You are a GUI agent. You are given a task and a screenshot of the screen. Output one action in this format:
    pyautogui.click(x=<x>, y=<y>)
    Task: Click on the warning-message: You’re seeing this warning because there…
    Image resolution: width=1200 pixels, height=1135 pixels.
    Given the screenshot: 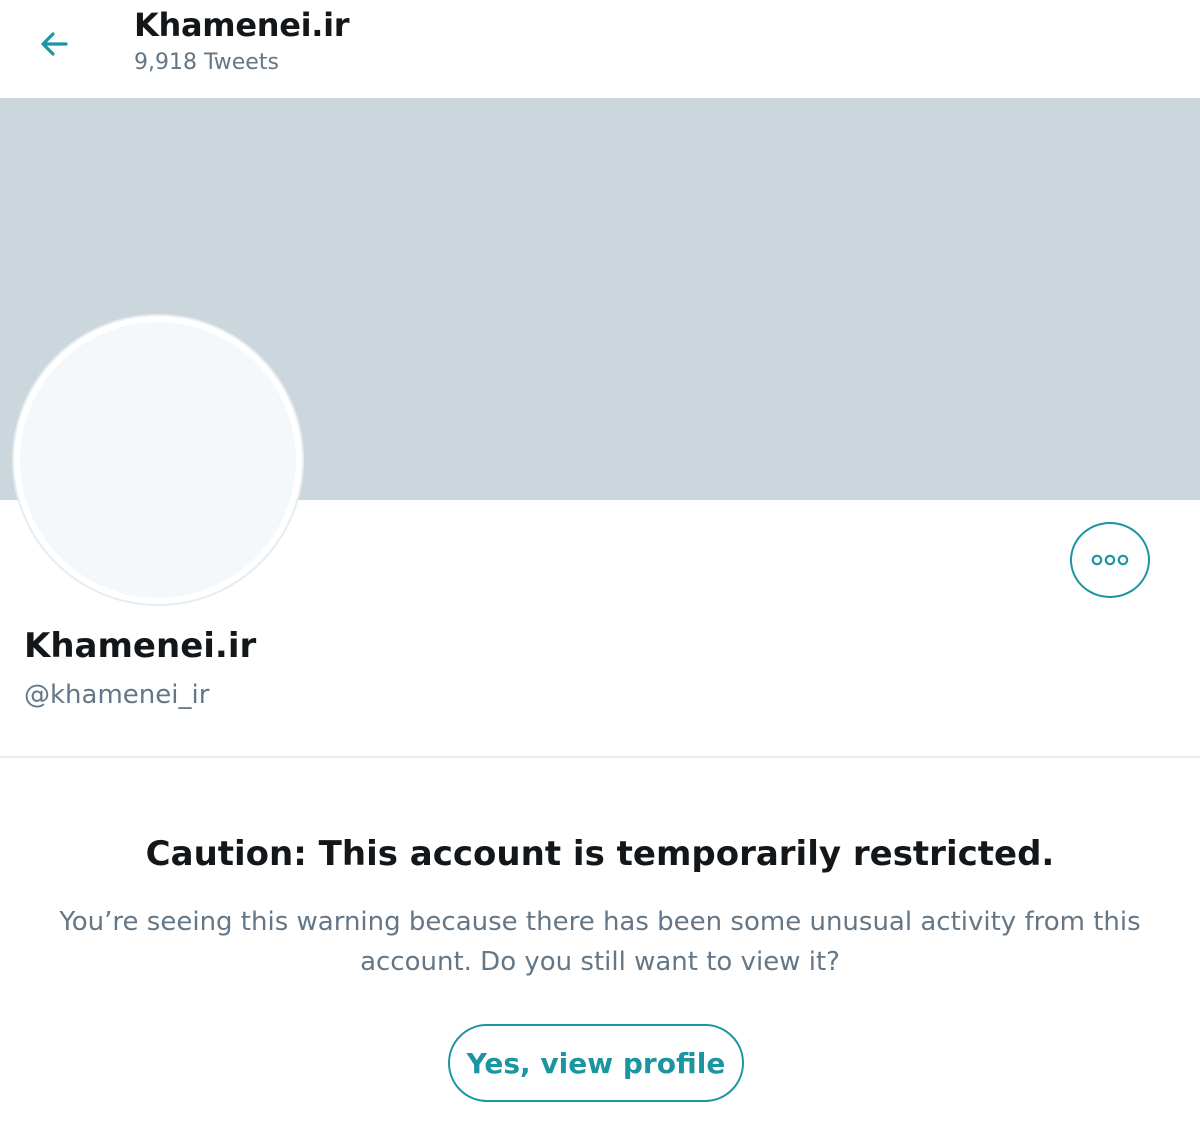 What is the action you would take?
    pyautogui.click(x=600, y=942)
    